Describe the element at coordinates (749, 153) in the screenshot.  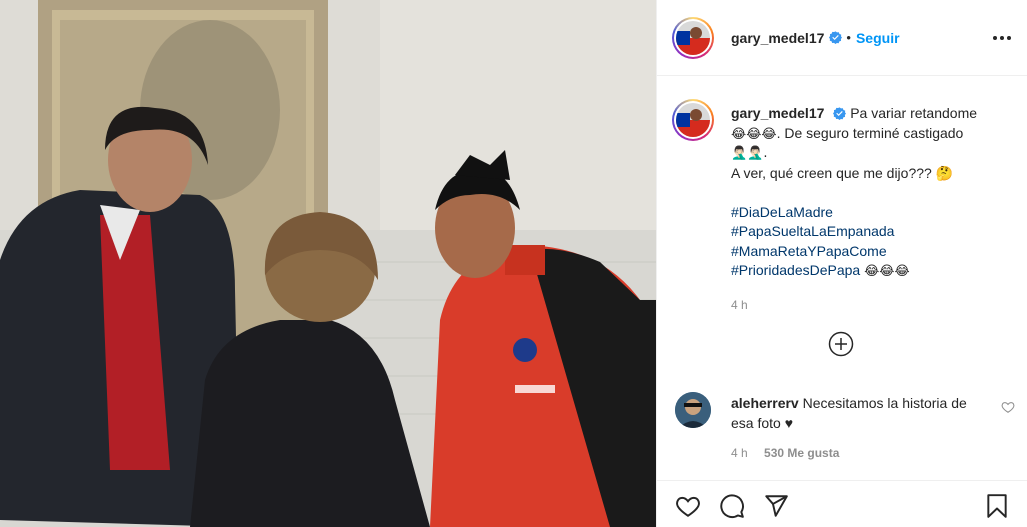
I see `caption-line-3: 🤦🏻‍♂️🤦🏻‍♂️.` at that location.